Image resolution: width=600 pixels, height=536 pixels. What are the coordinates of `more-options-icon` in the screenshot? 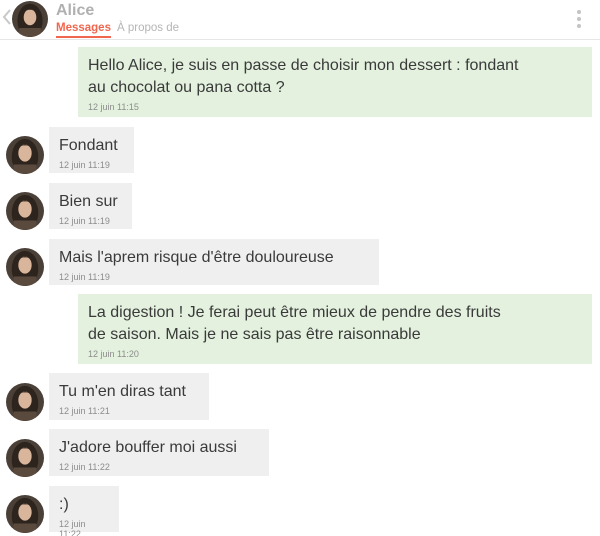 It's located at (579, 21).